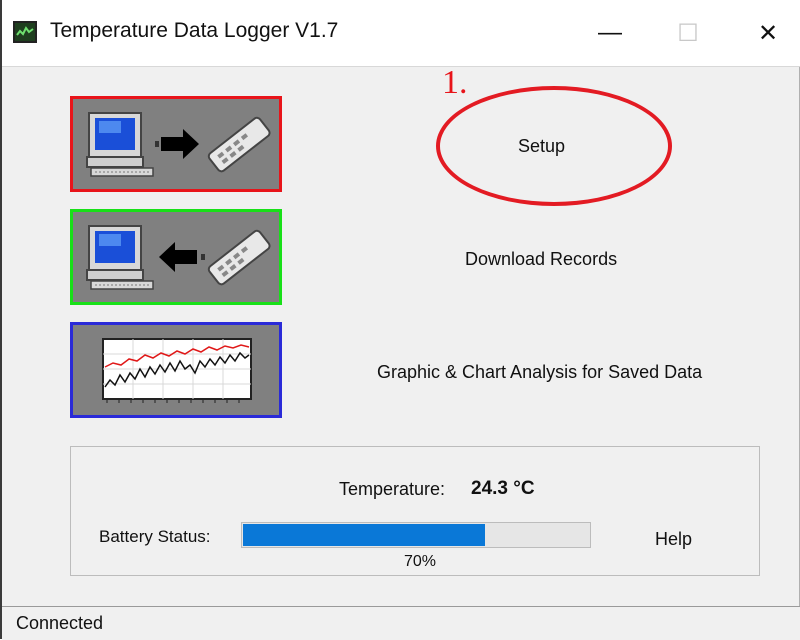 Image resolution: width=800 pixels, height=640 pixels. I want to click on close-icon: ✕, so click(768, 33).